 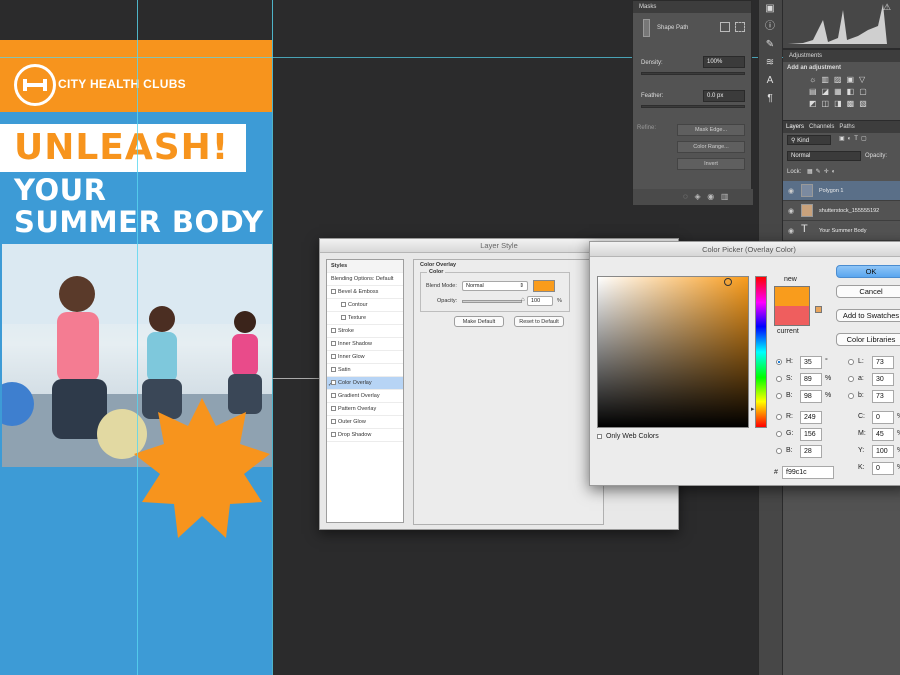 What do you see at coordinates (792, 316) in the screenshot?
I see `current-color-swatch` at bounding box center [792, 316].